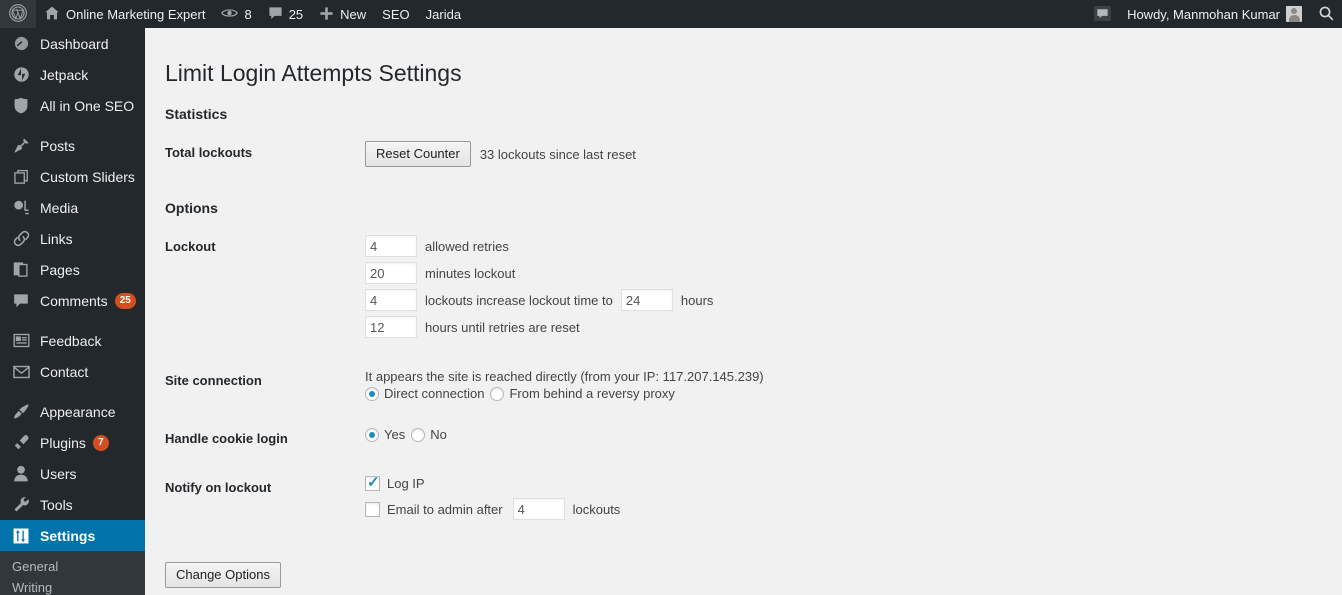 This screenshot has width=1342, height=595. I want to click on search-toggle, so click(1326, 14).